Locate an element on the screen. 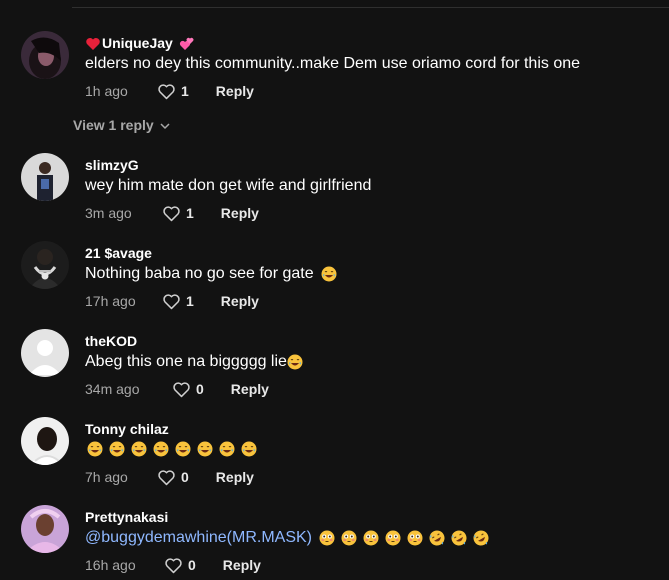 This screenshot has width=669, height=580. comment-text-content: Nothing baba no go see for gate is located at coordinates (199, 273).